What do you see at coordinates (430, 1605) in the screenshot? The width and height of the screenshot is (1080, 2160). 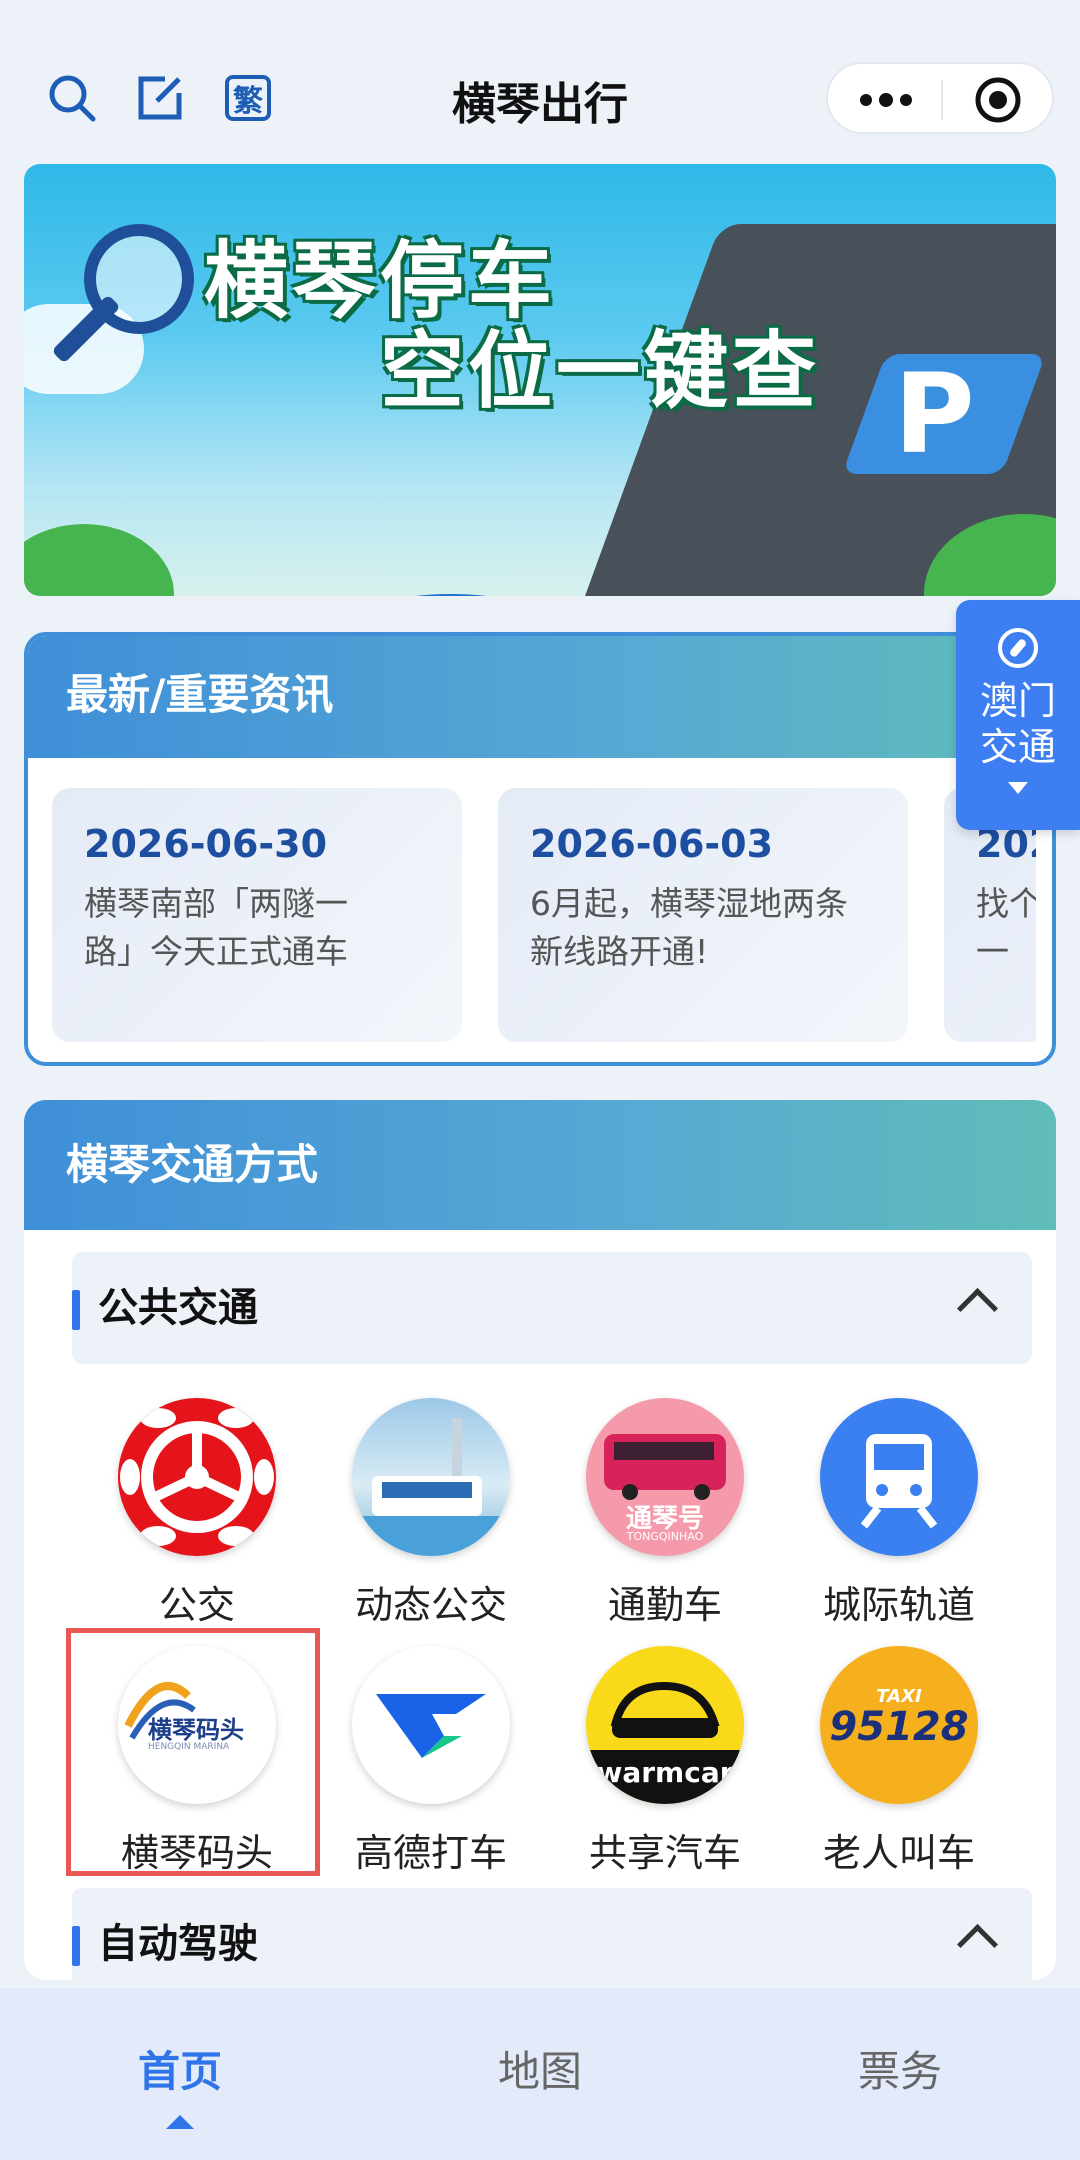 I see `transport-item-label: 动态公交` at bounding box center [430, 1605].